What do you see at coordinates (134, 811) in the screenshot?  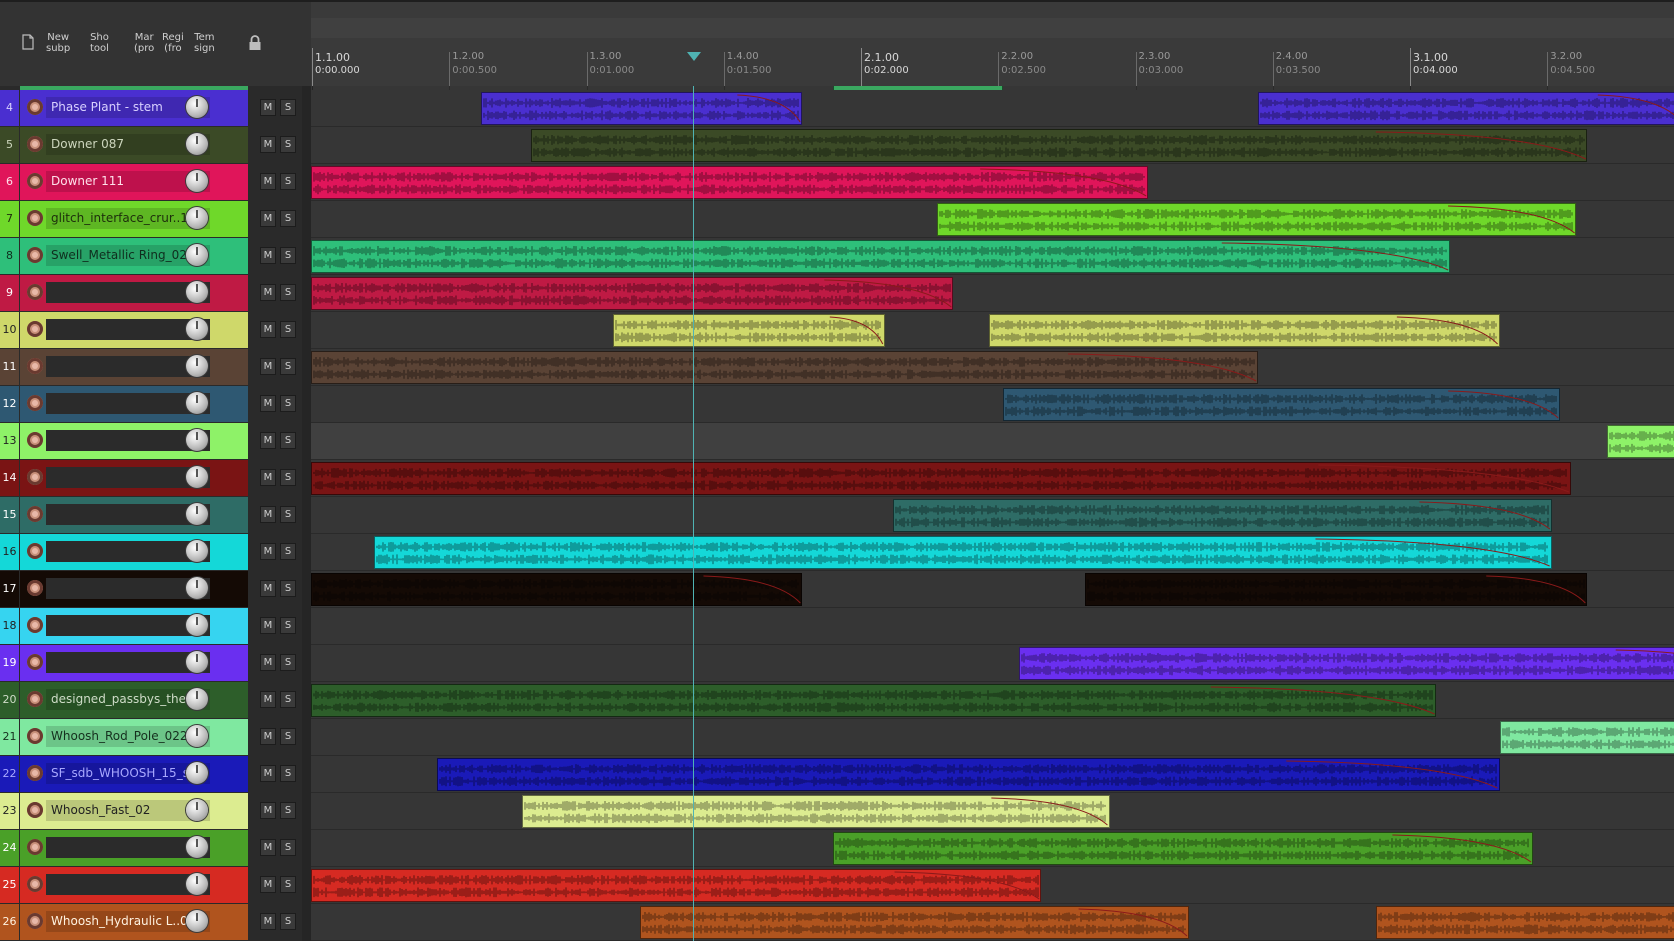 I see `track-panel: Whoosh_Fast_02` at bounding box center [134, 811].